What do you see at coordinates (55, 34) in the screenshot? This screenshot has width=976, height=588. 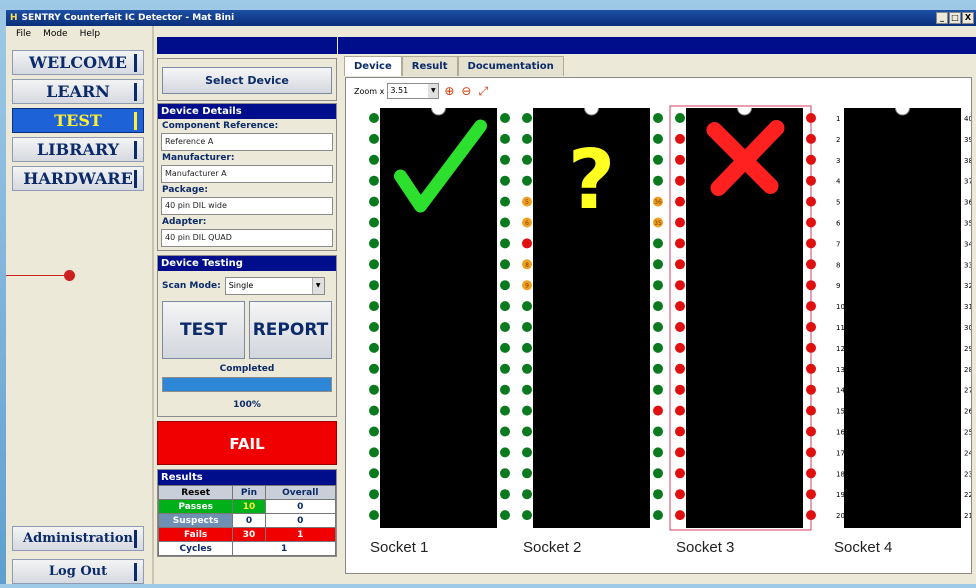 I see `menu-mode: Mode` at bounding box center [55, 34].